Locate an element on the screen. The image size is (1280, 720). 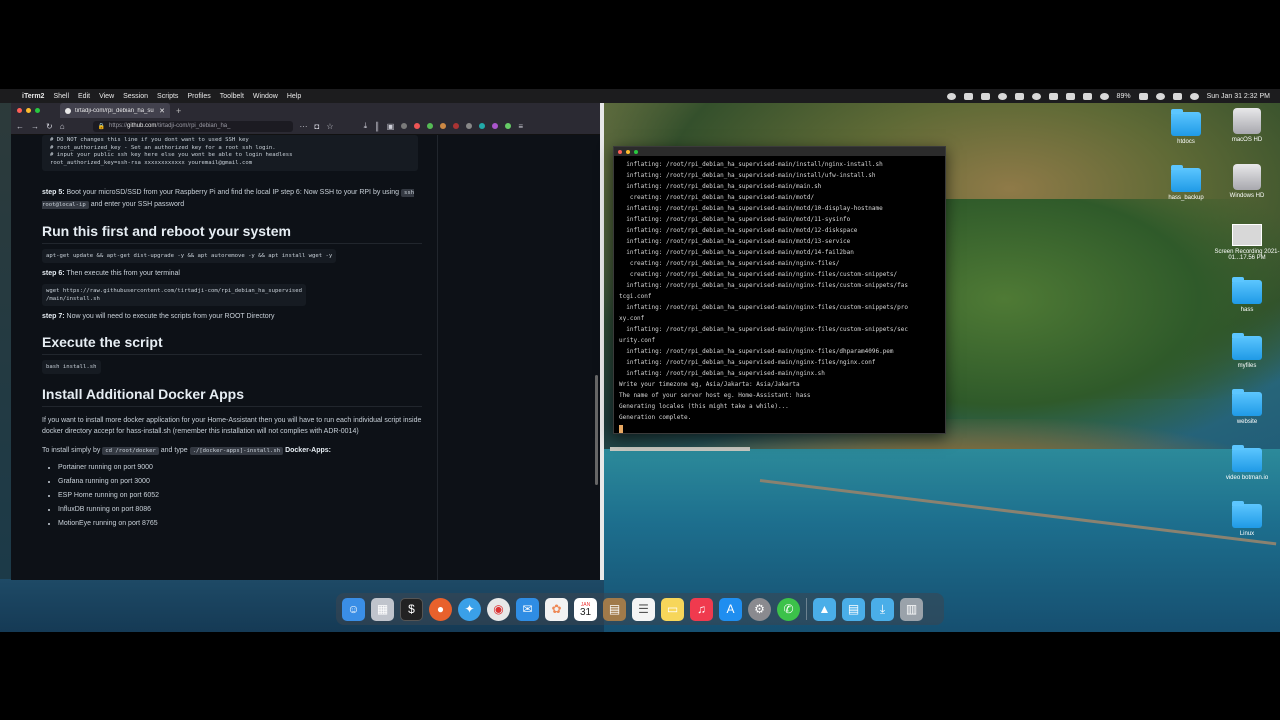
menu-extra-icon is located at coordinates (1053, 96).